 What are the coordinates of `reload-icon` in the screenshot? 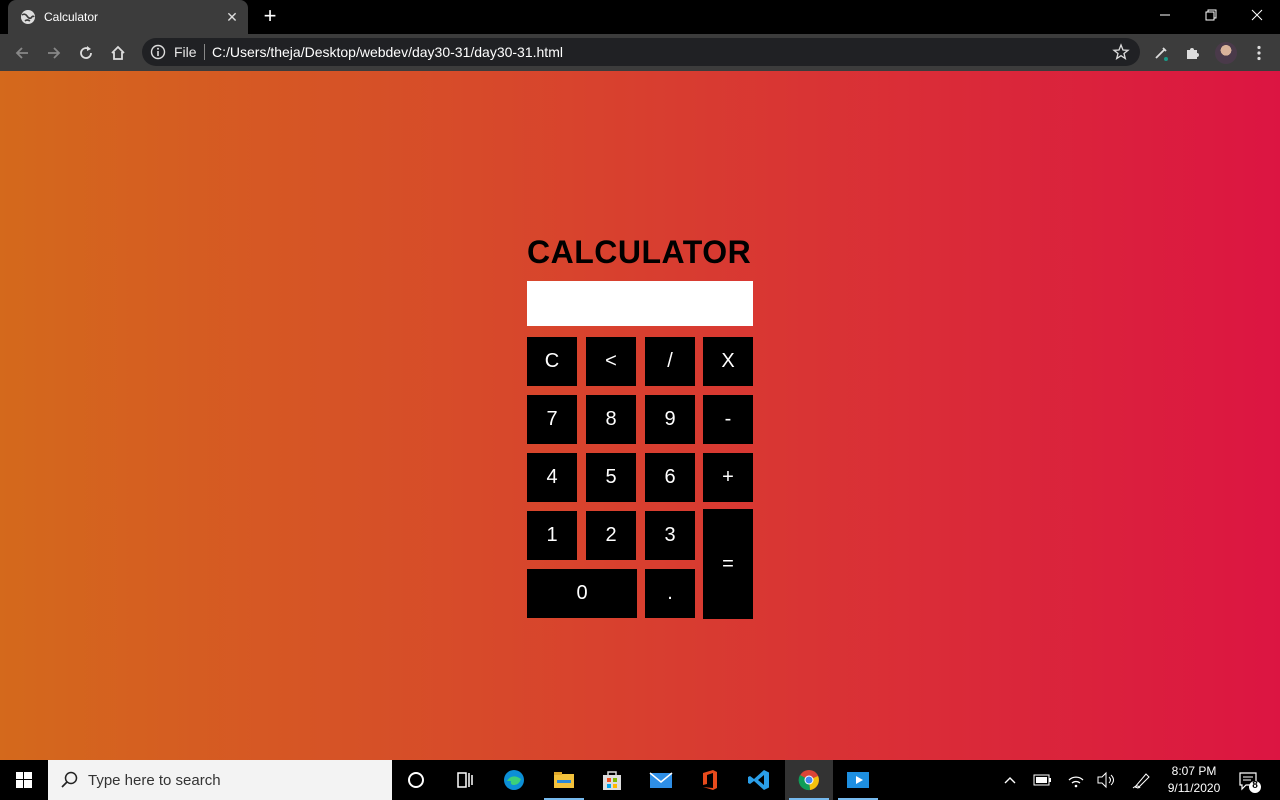 It's located at (86, 53).